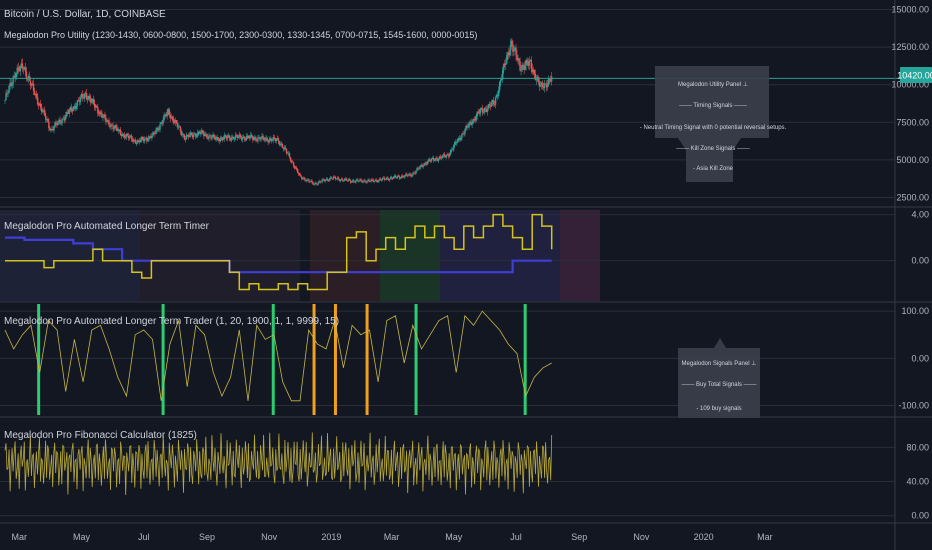 This screenshot has height=550, width=932. Describe the element at coordinates (712, 149) in the screenshot. I see `utility-panel-line: ─── Kill Zone Signals ───` at that location.